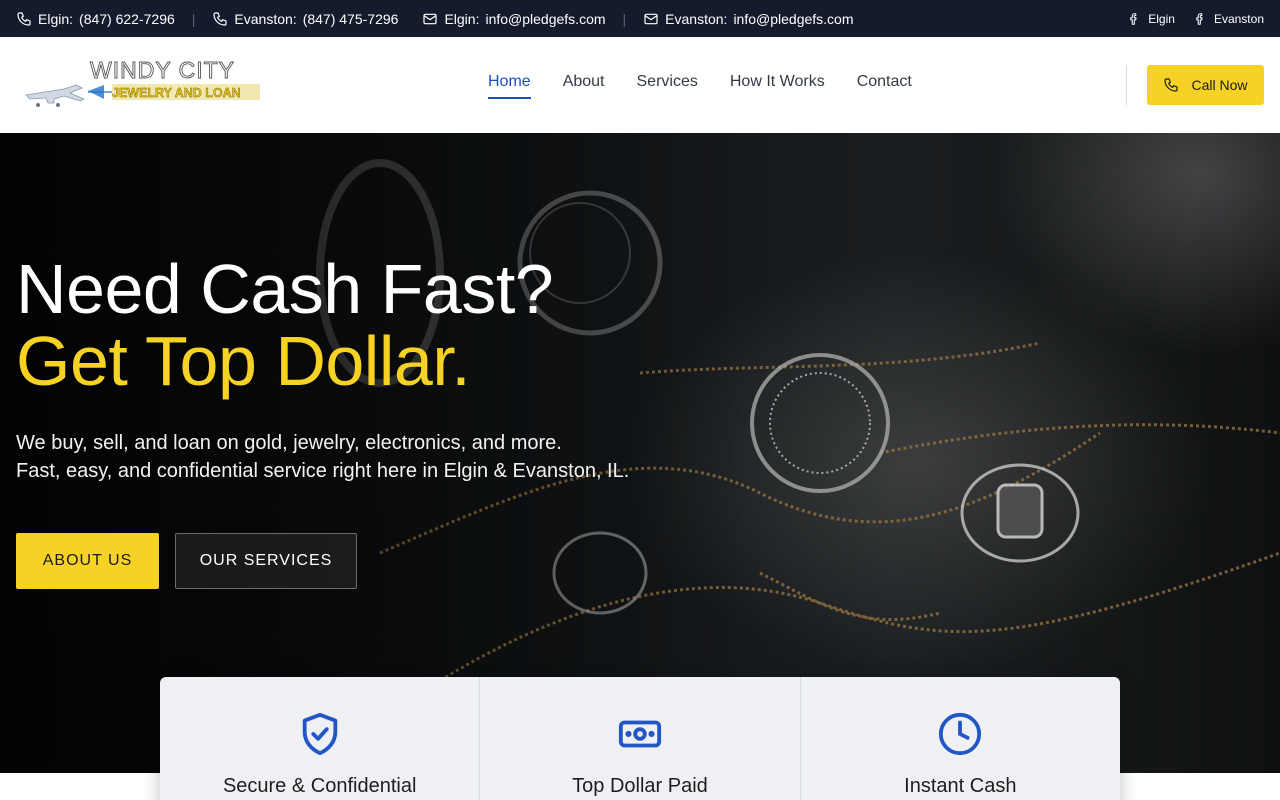 Image resolution: width=1280 pixels, height=800 pixels. What do you see at coordinates (777, 86) in the screenshot?
I see `nav-how-it-works: How It Works` at bounding box center [777, 86].